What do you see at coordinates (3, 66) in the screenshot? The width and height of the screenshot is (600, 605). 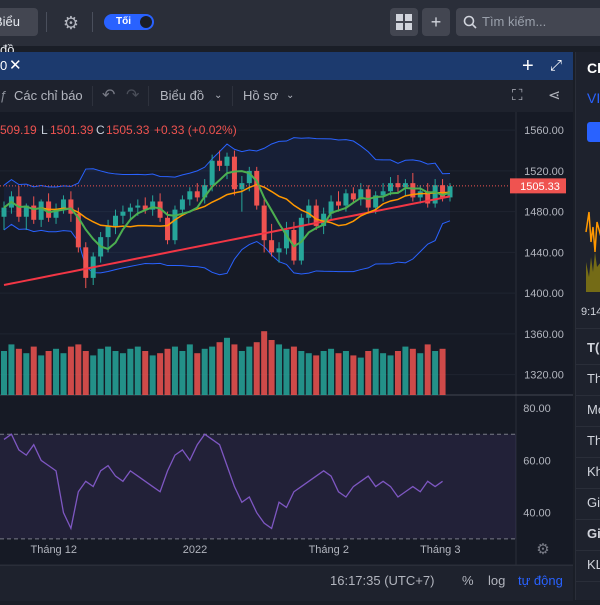 I see `symbol-name: 0` at bounding box center [3, 66].